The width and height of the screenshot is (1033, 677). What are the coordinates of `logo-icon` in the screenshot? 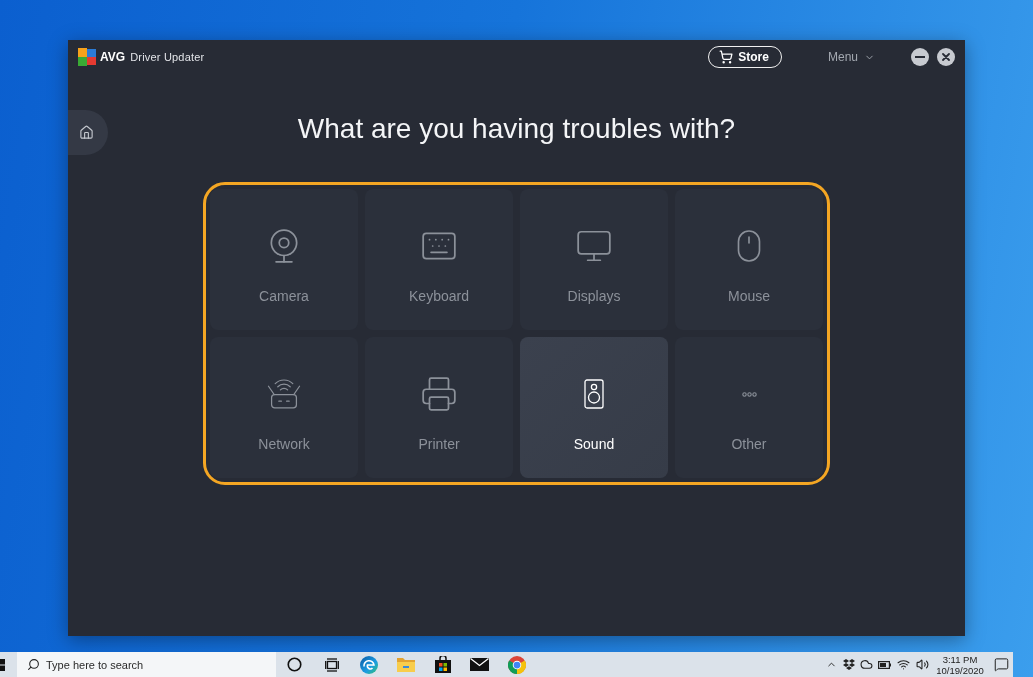 It's located at (87, 57).